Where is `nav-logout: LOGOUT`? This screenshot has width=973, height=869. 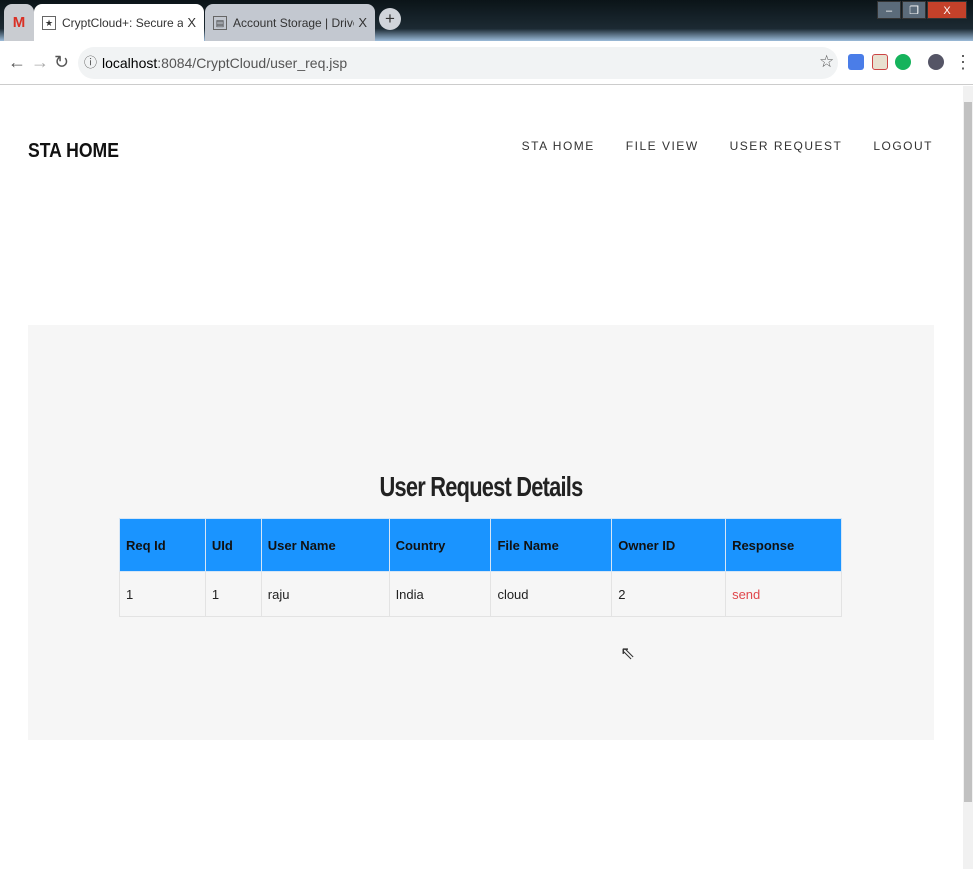 nav-logout: LOGOUT is located at coordinates (903, 146).